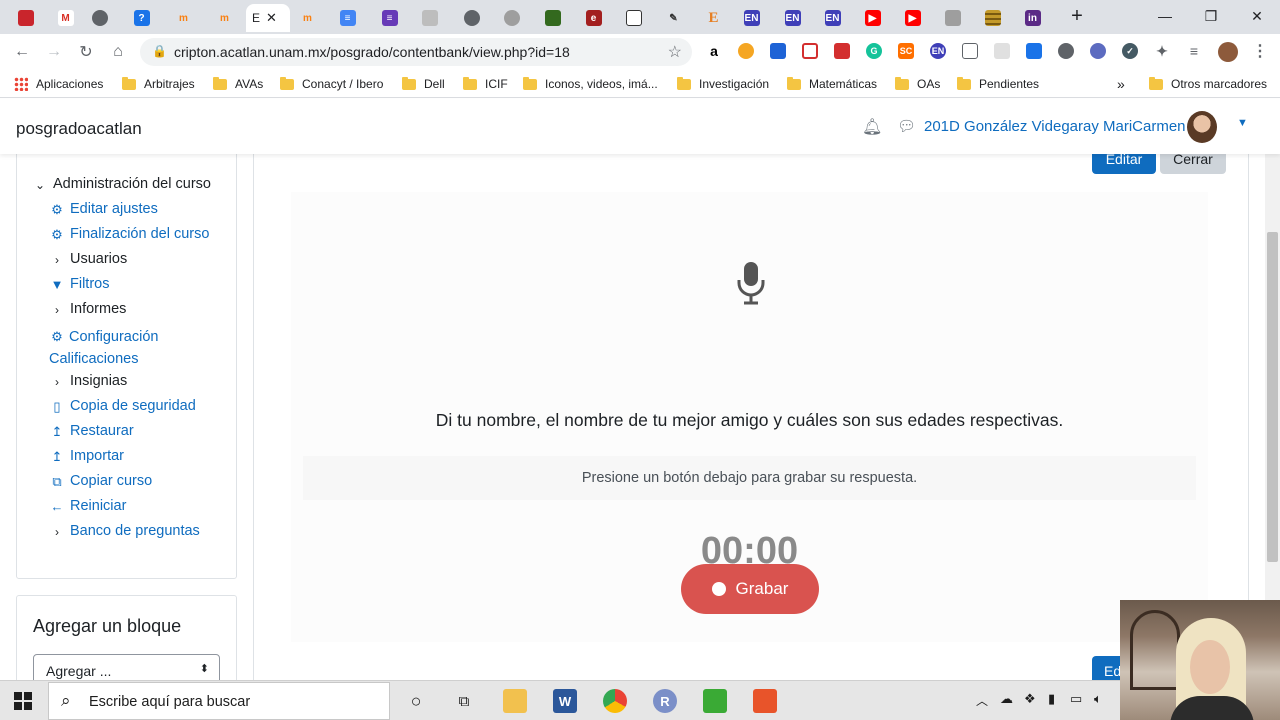 This screenshot has height=720, width=1280. Describe the element at coordinates (122, 185) in the screenshot. I see `sidebar-section-course-admin: ⌄ Administración del curso` at that location.